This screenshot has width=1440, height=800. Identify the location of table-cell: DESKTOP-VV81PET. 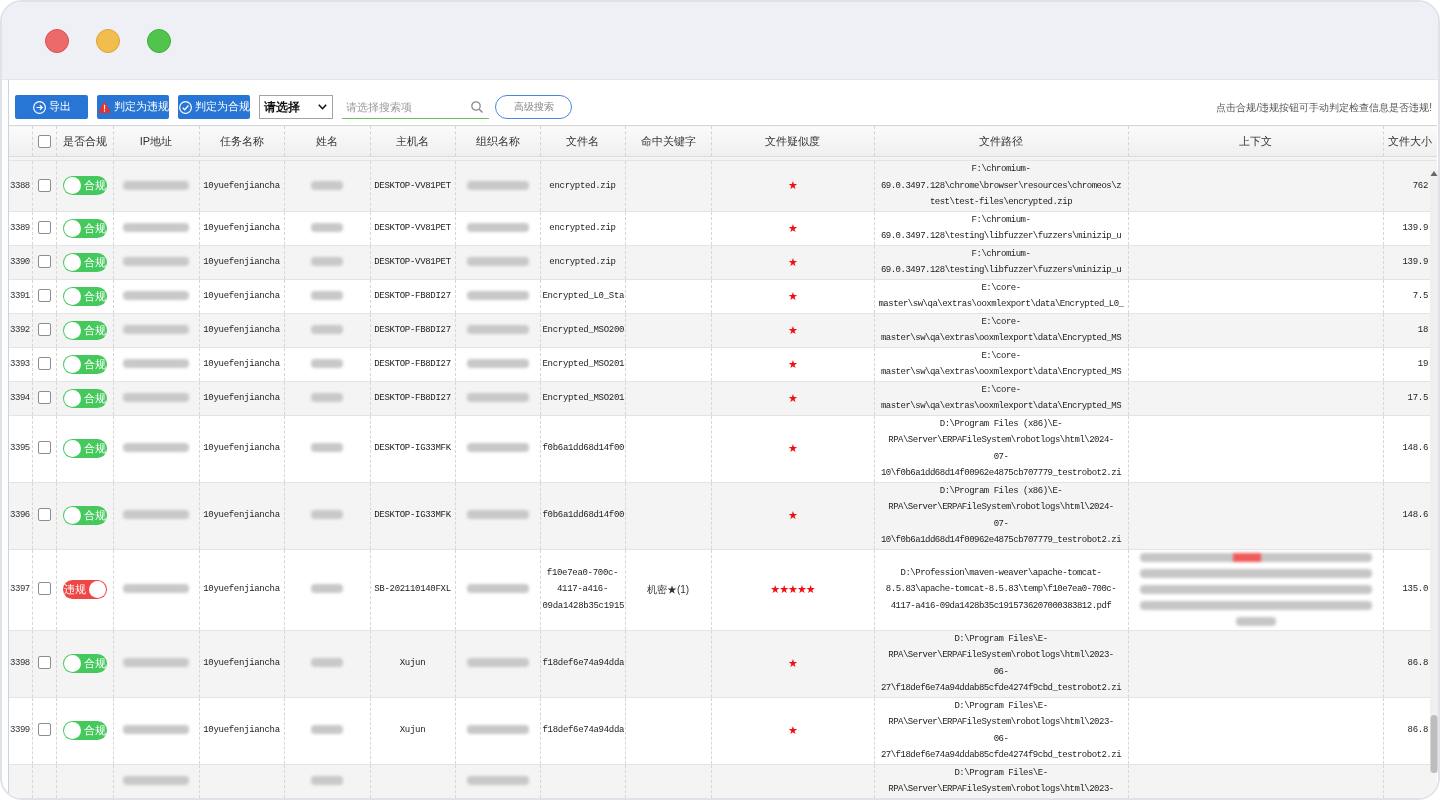
(412, 185).